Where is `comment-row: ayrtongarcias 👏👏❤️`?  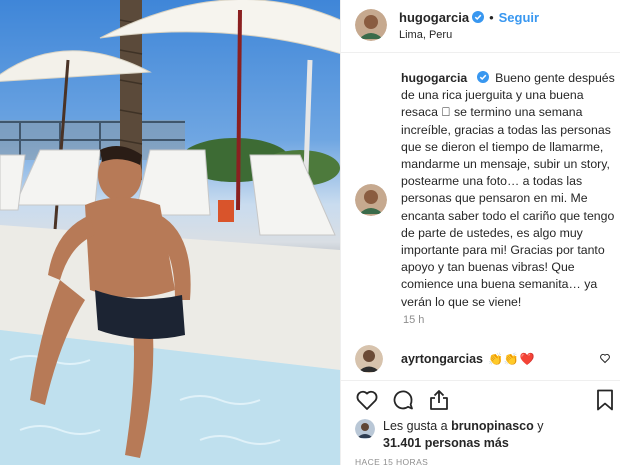 comment-row: ayrtongarcias 👏👏❤️ is located at coordinates (486, 359).